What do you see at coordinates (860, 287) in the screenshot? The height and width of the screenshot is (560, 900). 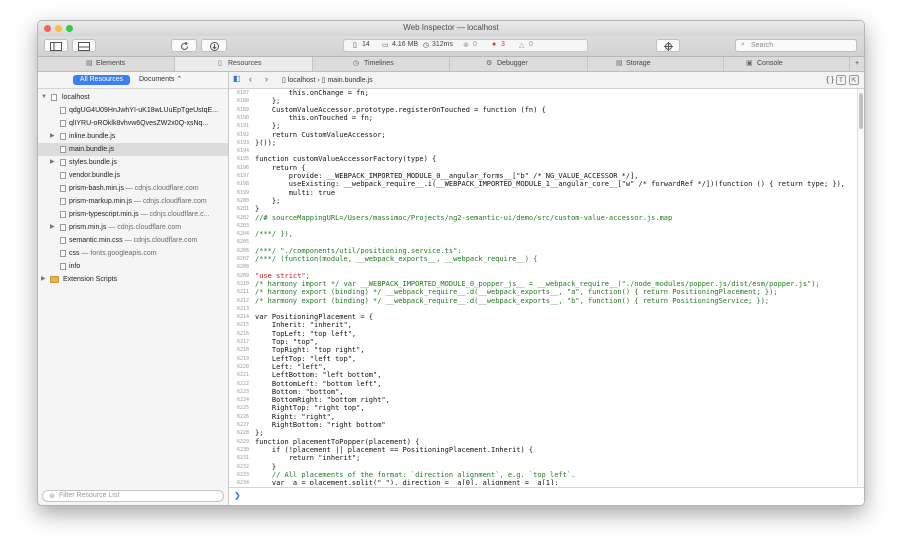 I see `code-scrollbar` at bounding box center [860, 287].